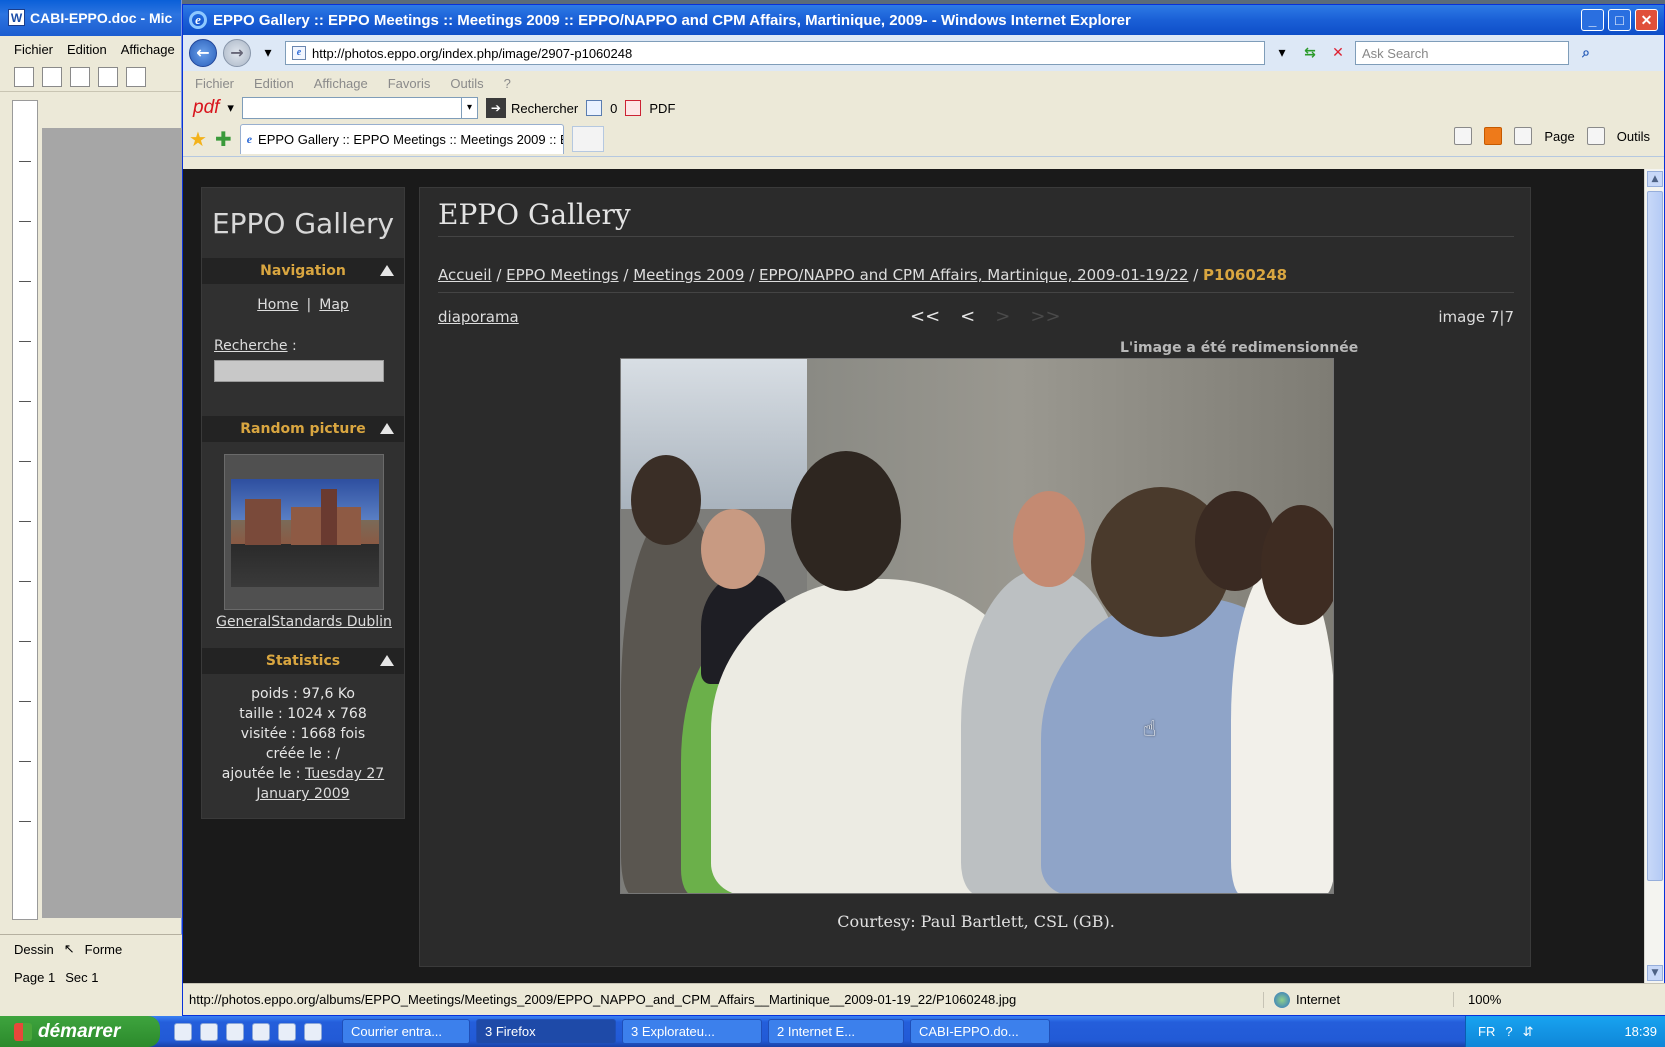 This screenshot has width=1665, height=1047. Describe the element at coordinates (409, 83) in the screenshot. I see `menu-favoris: Favoris` at that location.